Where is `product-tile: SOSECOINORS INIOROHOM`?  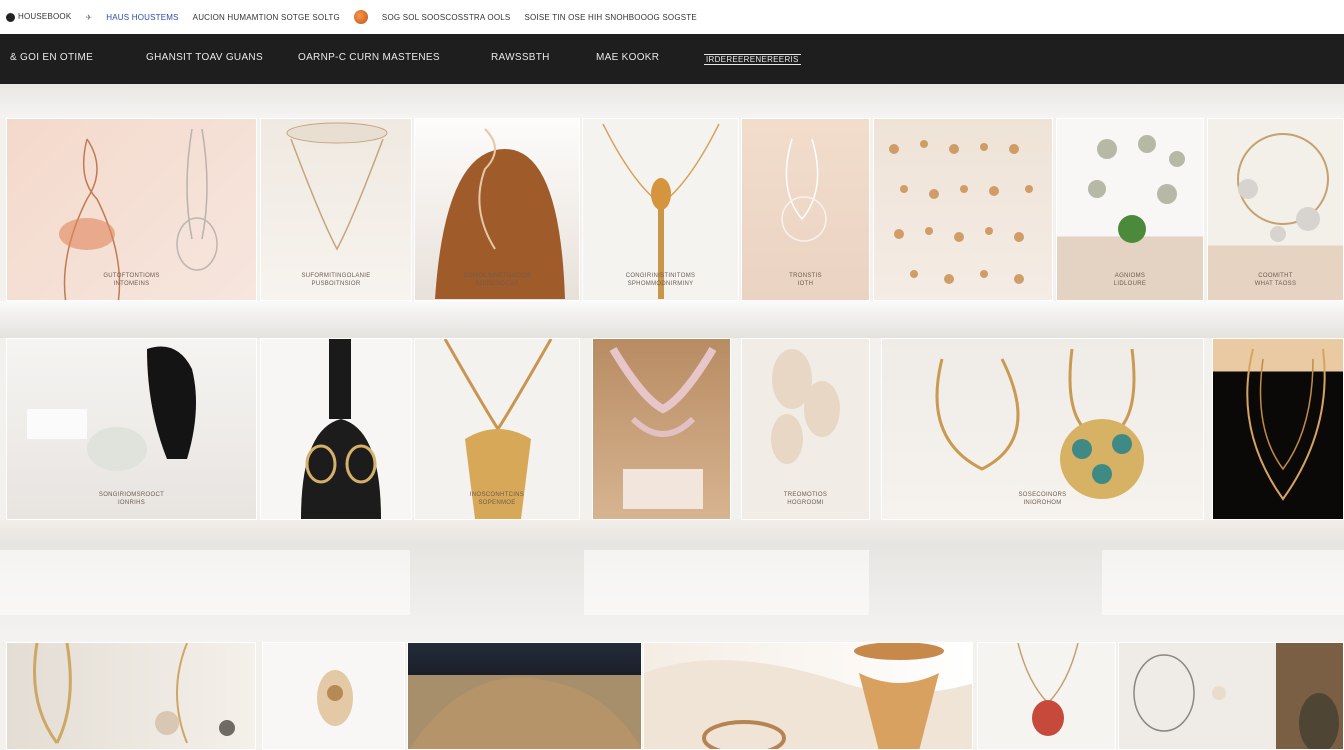 product-tile: SOSECOINORS INIOROHOM is located at coordinates (1042, 429).